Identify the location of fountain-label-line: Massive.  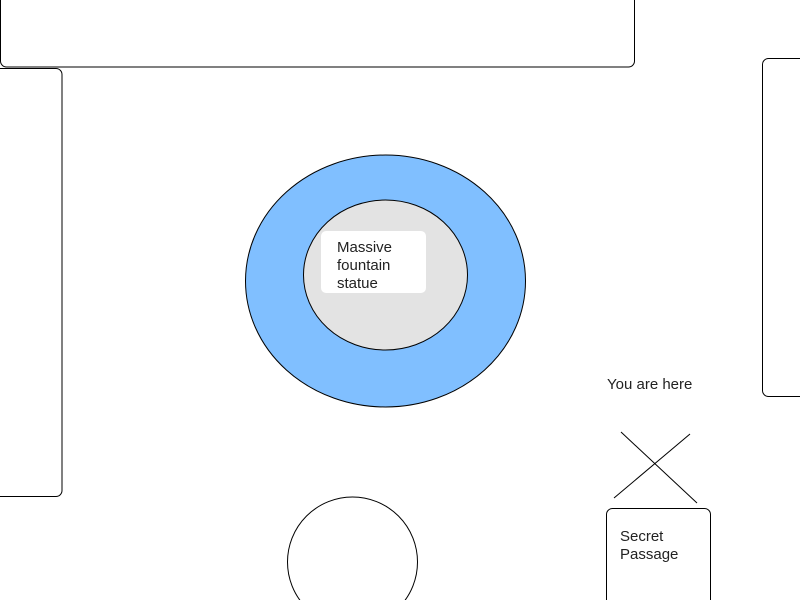
(364, 247).